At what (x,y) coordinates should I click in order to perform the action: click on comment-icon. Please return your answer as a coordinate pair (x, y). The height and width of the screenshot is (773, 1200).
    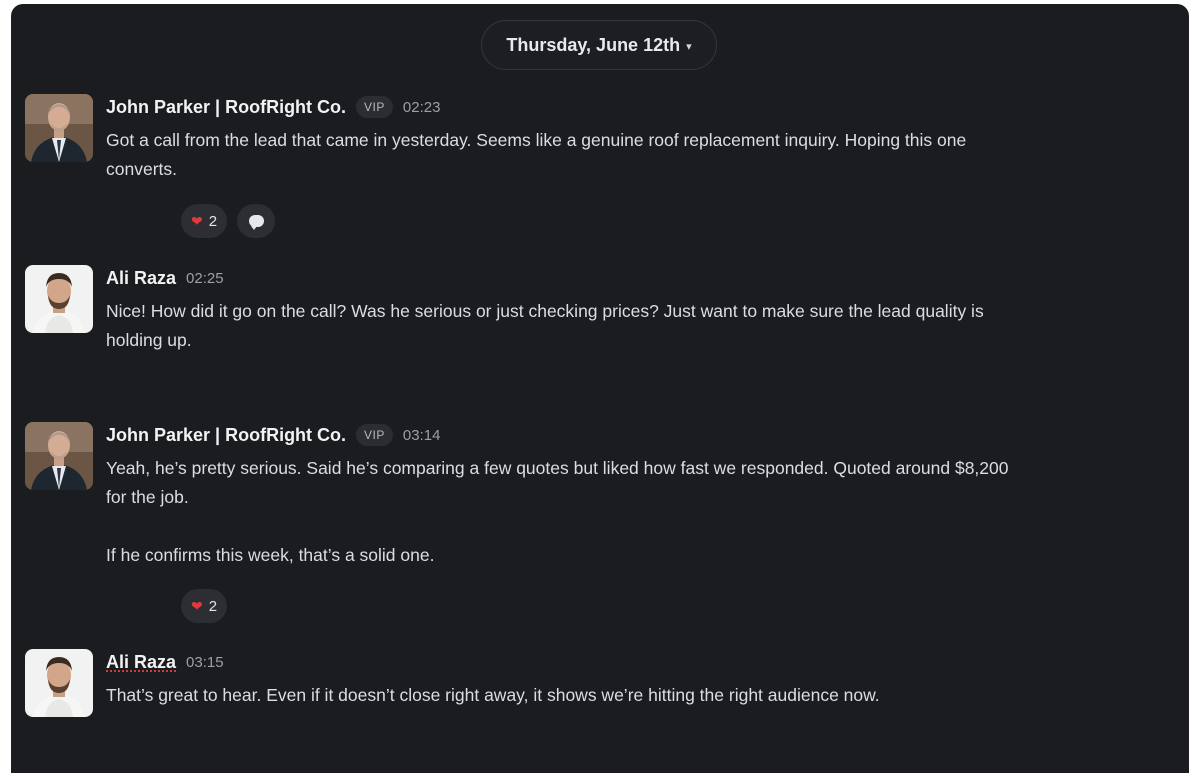
    Looking at the image, I should click on (256, 222).